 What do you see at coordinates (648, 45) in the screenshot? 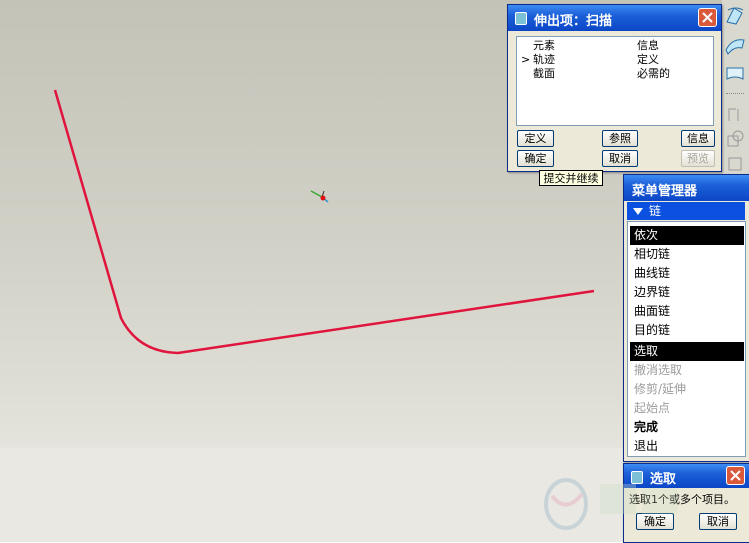
I see `column-header-info: 信息` at bounding box center [648, 45].